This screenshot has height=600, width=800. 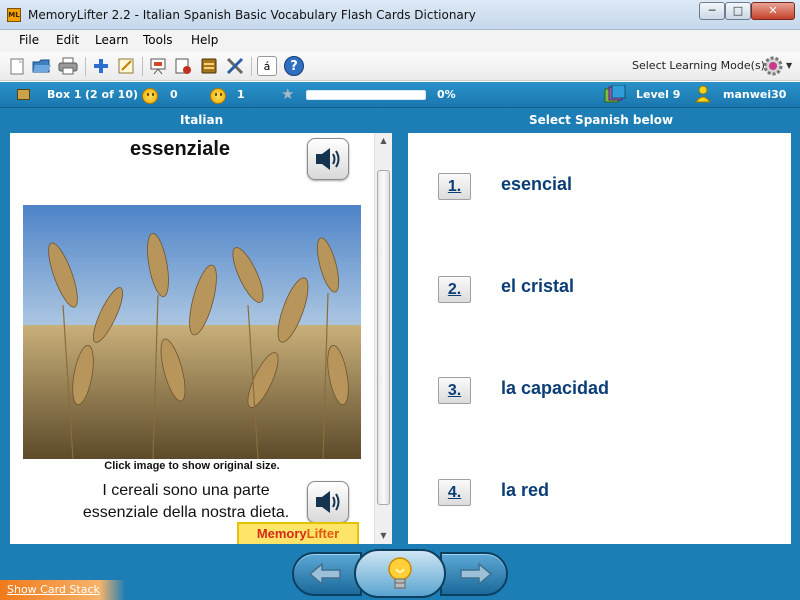 What do you see at coordinates (536, 184) in the screenshot?
I see `answer-1-text: esencial` at bounding box center [536, 184].